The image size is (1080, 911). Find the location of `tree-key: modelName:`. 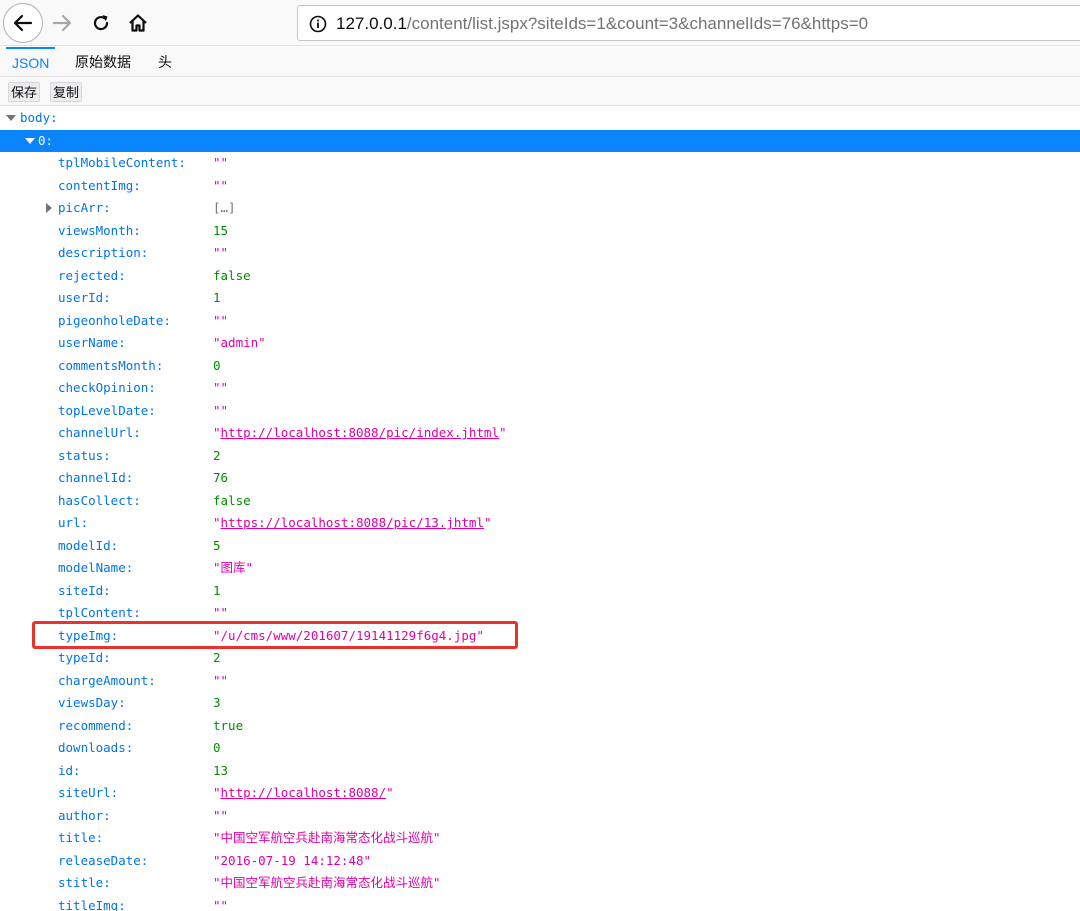

tree-key: modelName: is located at coordinates (96, 567).